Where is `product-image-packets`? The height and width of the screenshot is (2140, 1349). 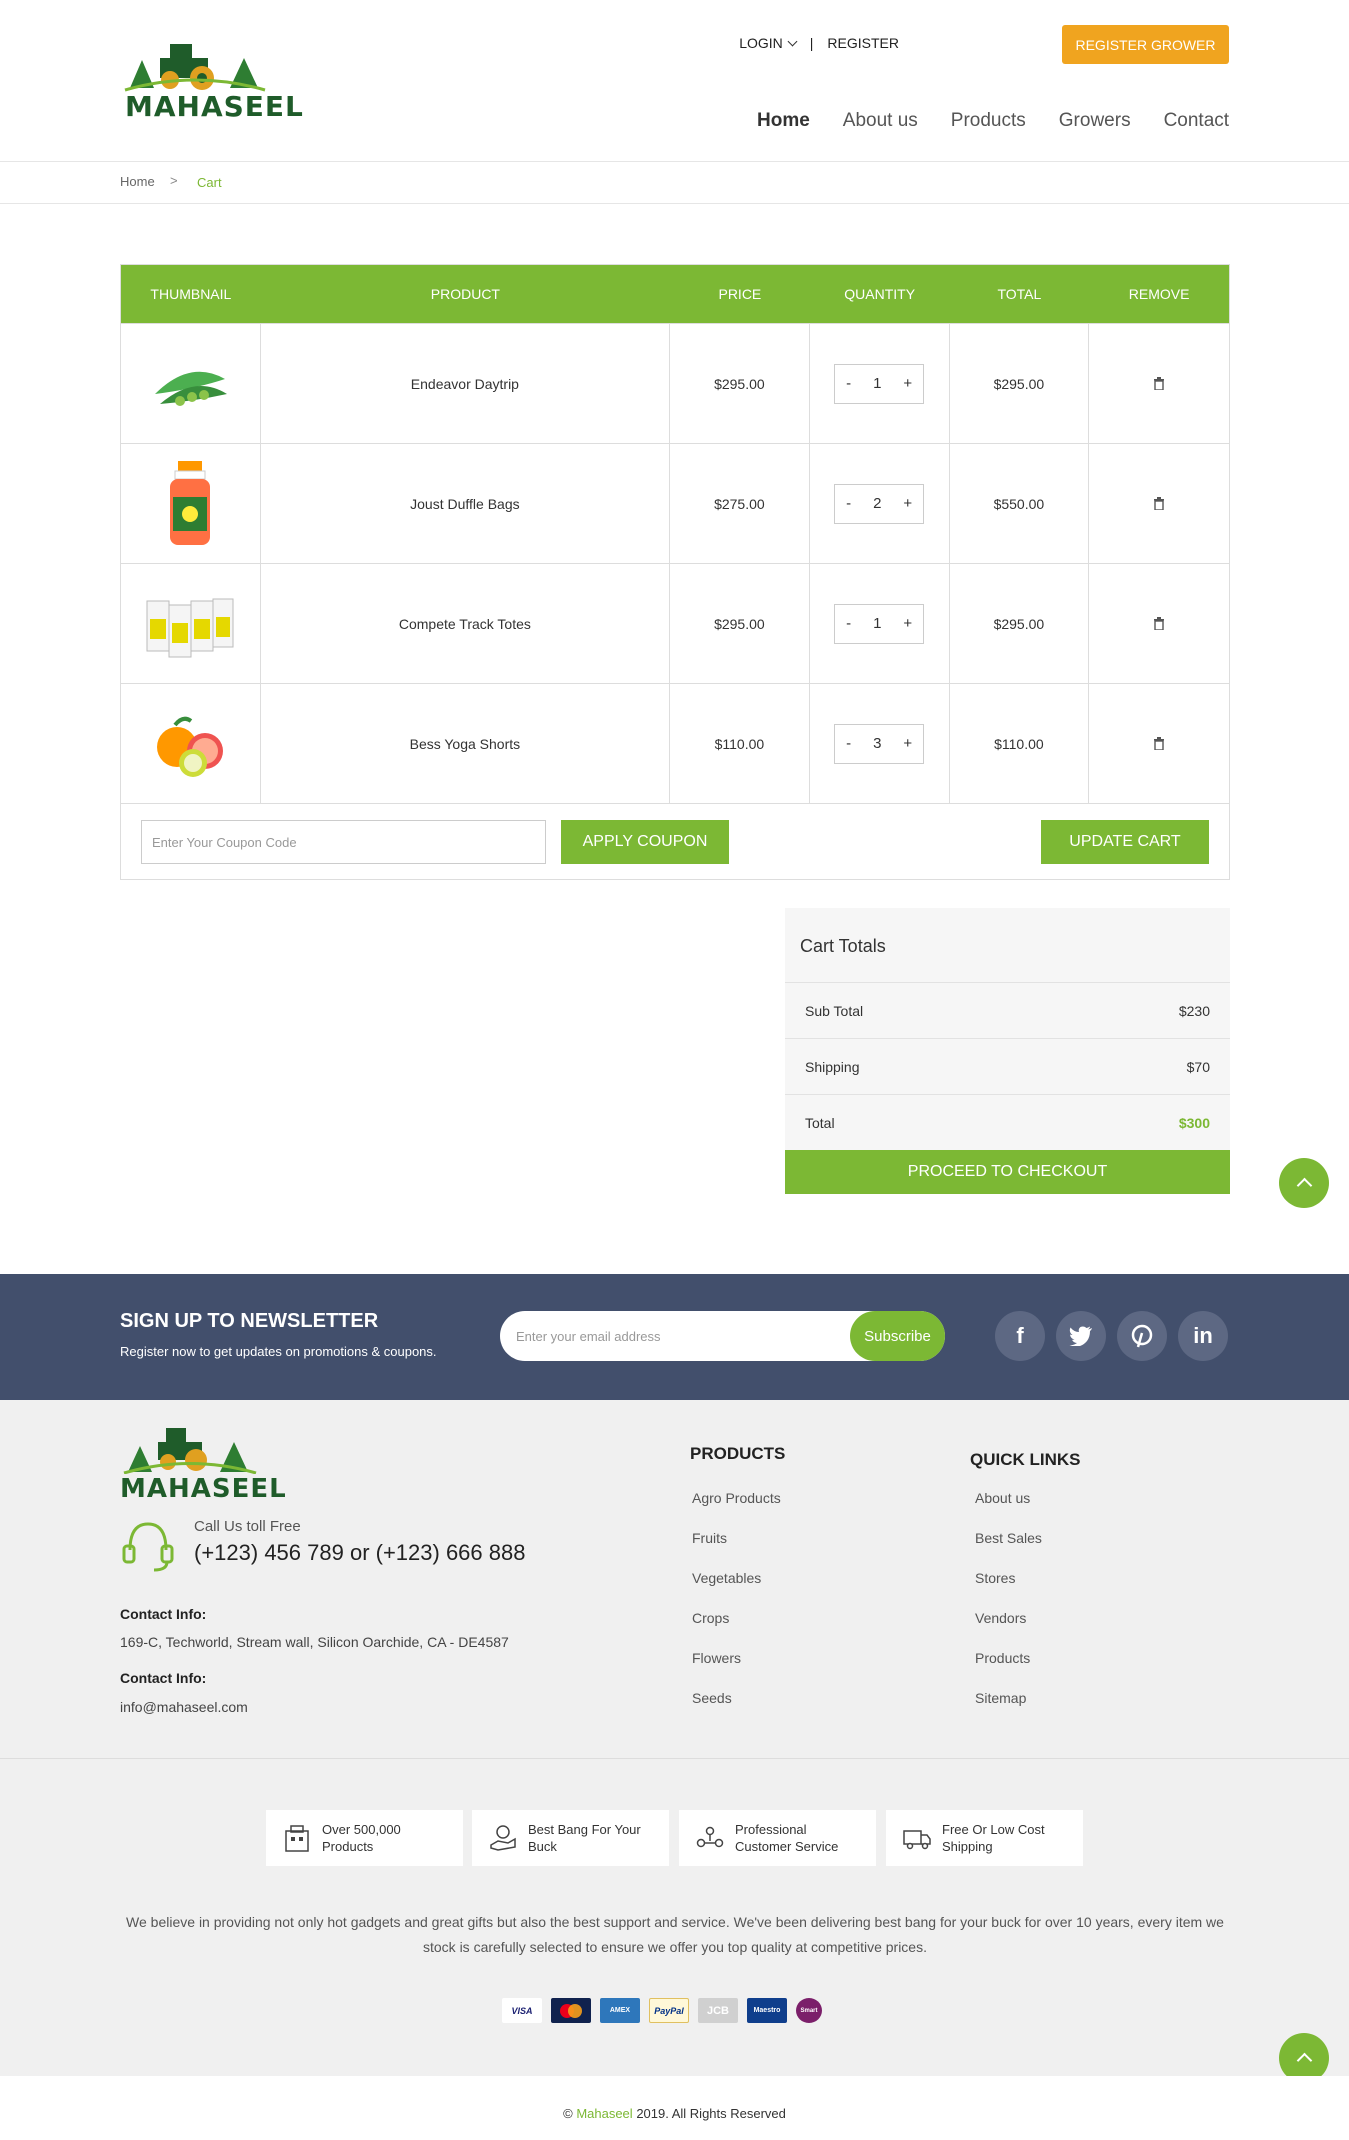 product-image-packets is located at coordinates (190, 624).